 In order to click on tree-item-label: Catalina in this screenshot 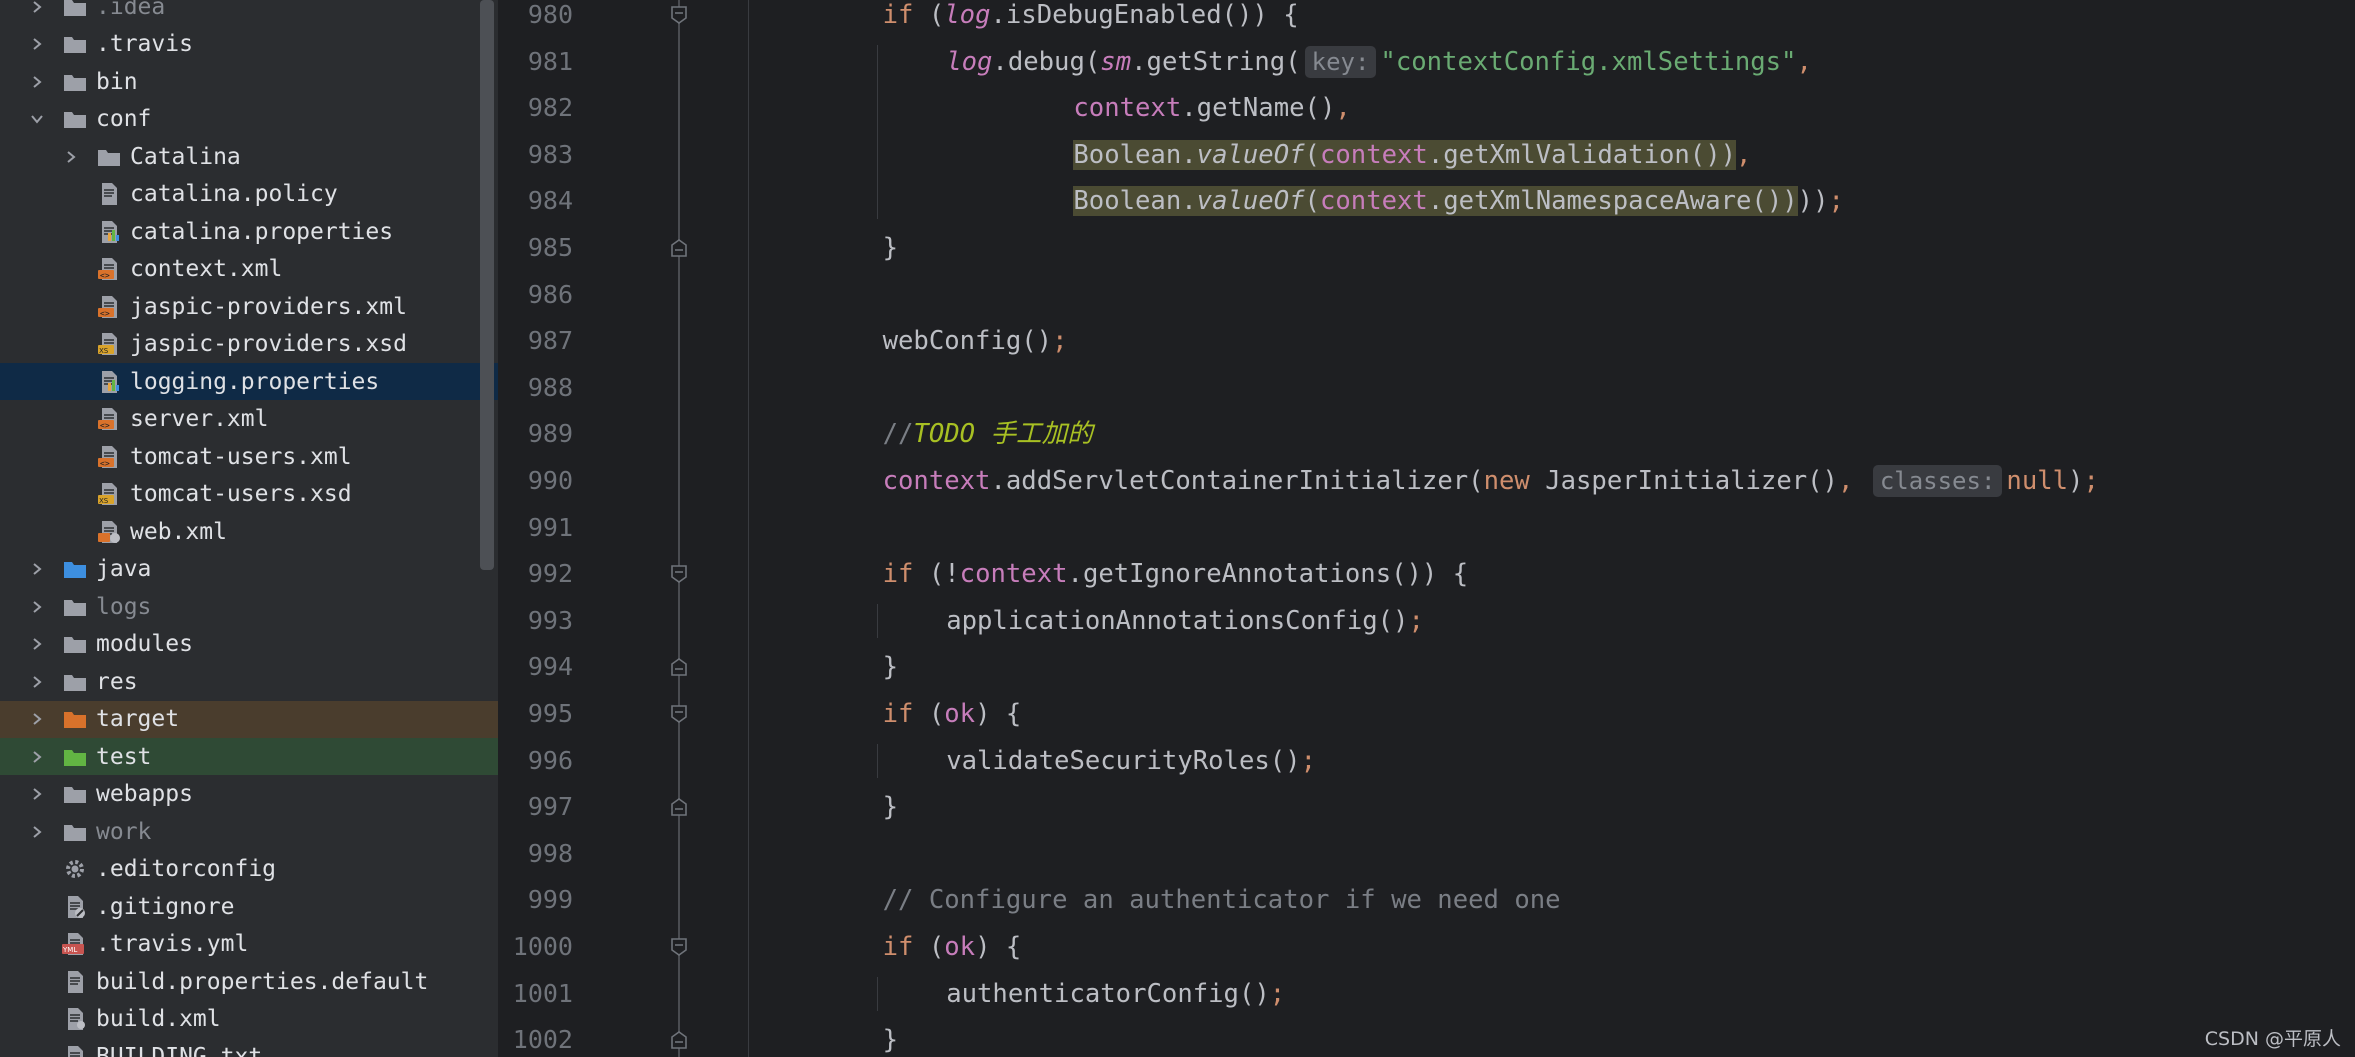, I will do `click(185, 156)`.